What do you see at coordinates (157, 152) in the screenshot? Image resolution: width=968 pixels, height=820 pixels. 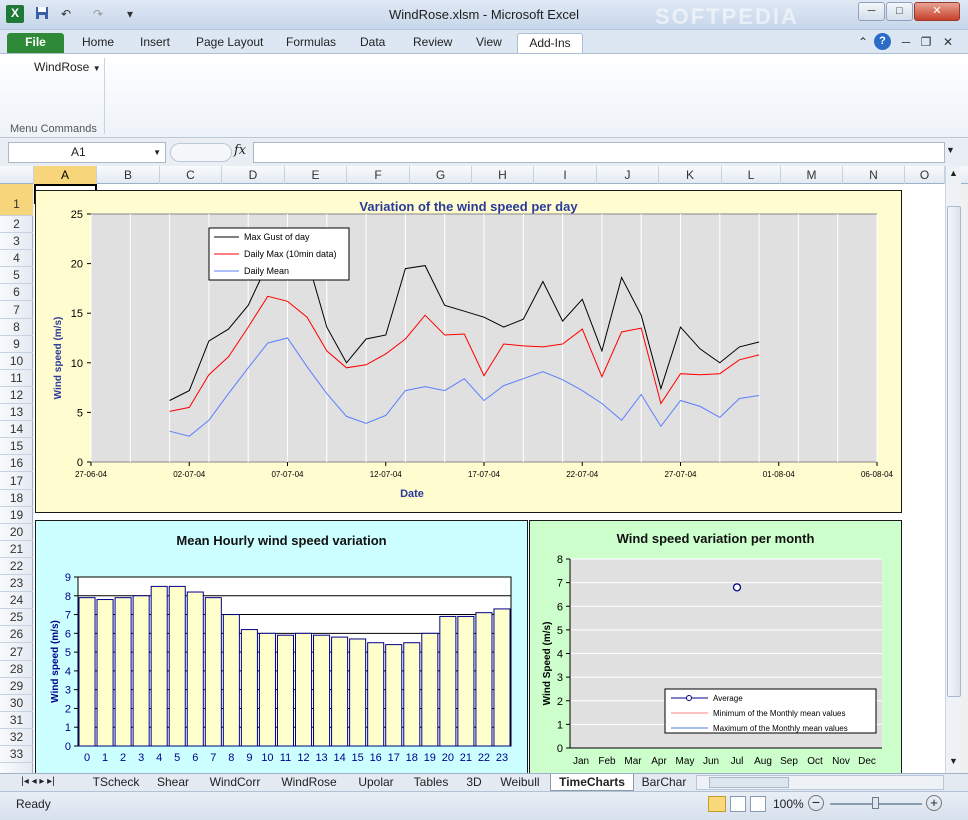 I see `name-box-dropdown-icon: ▼` at bounding box center [157, 152].